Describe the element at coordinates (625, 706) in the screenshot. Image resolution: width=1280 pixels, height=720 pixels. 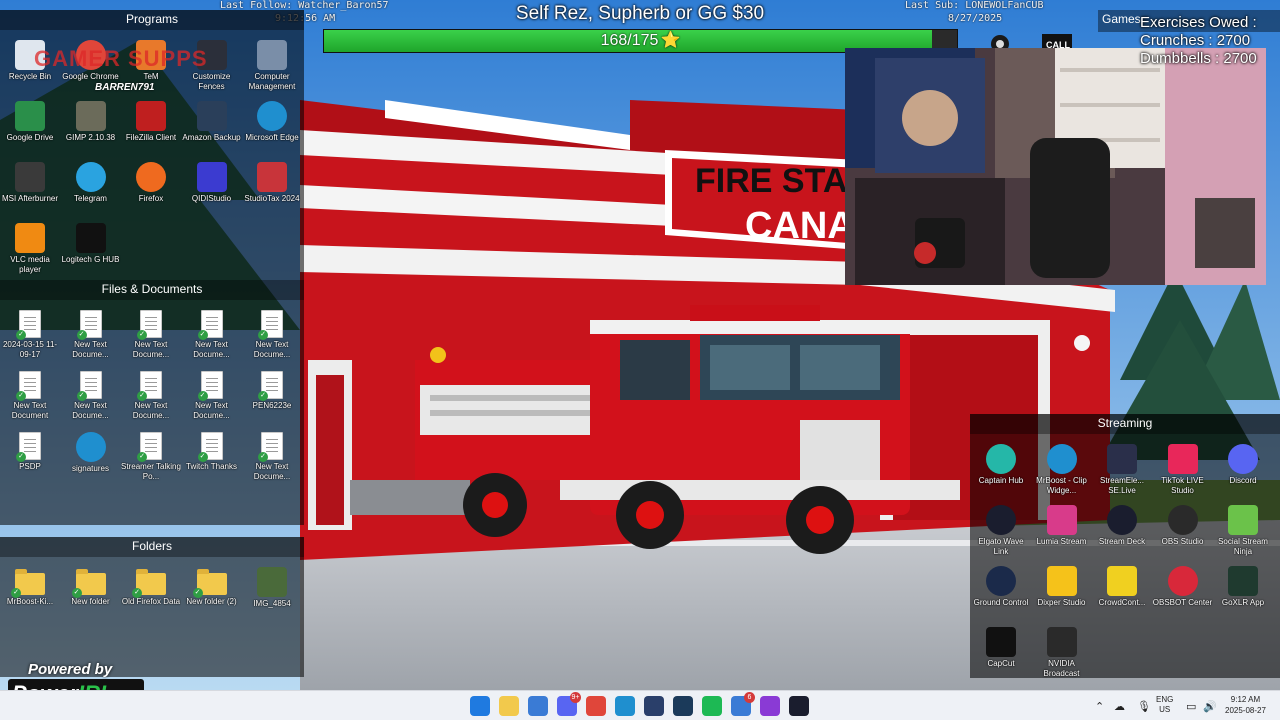
I see `edge-taskbar-icon` at that location.